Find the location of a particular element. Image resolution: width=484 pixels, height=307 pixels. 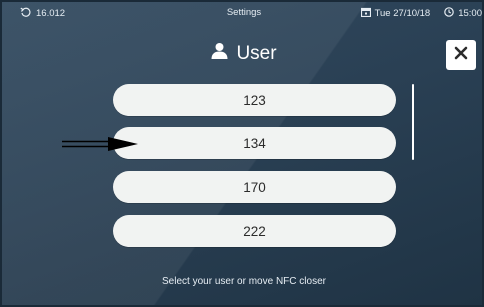

status-time: 15:00 is located at coordinates (470, 13).